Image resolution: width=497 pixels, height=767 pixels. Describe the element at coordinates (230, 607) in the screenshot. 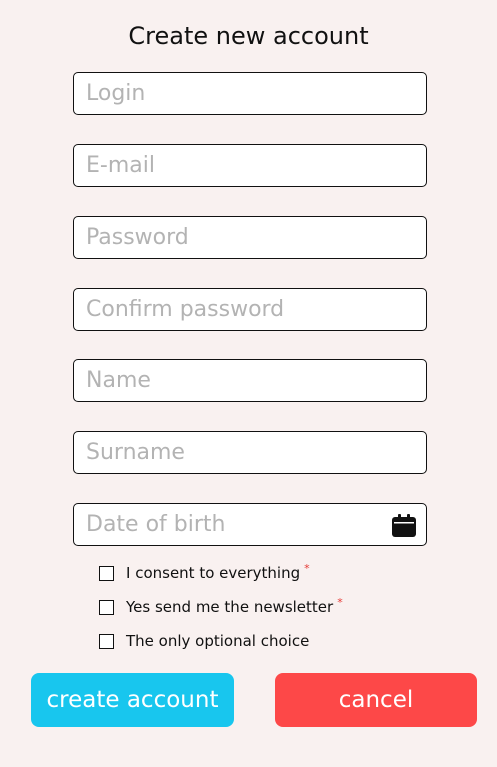

I see `newsletter-label: Yes send me the newsletter` at that location.